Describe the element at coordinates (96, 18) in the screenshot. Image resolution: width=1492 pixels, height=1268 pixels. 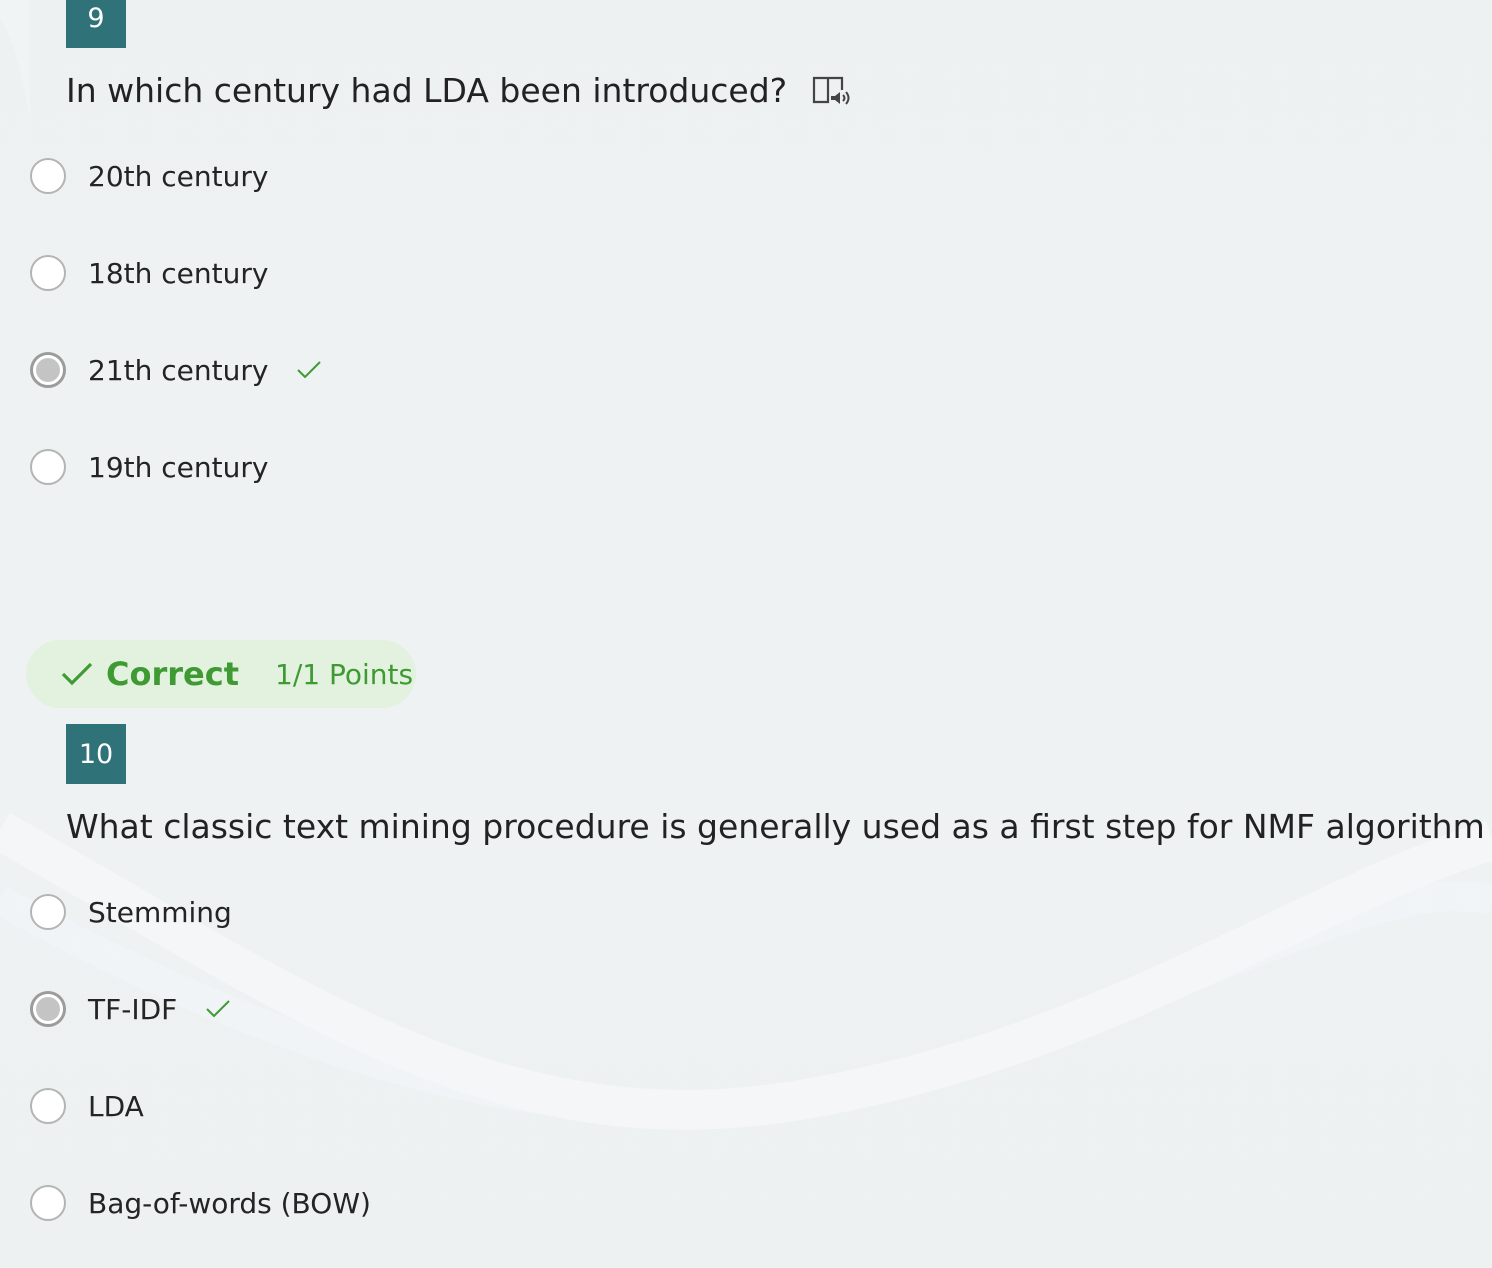
I see `question-number: 9` at that location.